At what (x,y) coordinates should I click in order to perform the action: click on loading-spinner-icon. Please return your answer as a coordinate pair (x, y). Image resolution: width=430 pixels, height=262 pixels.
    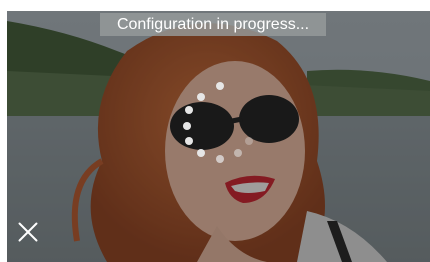
    Looking at the image, I should click on (207, 126).